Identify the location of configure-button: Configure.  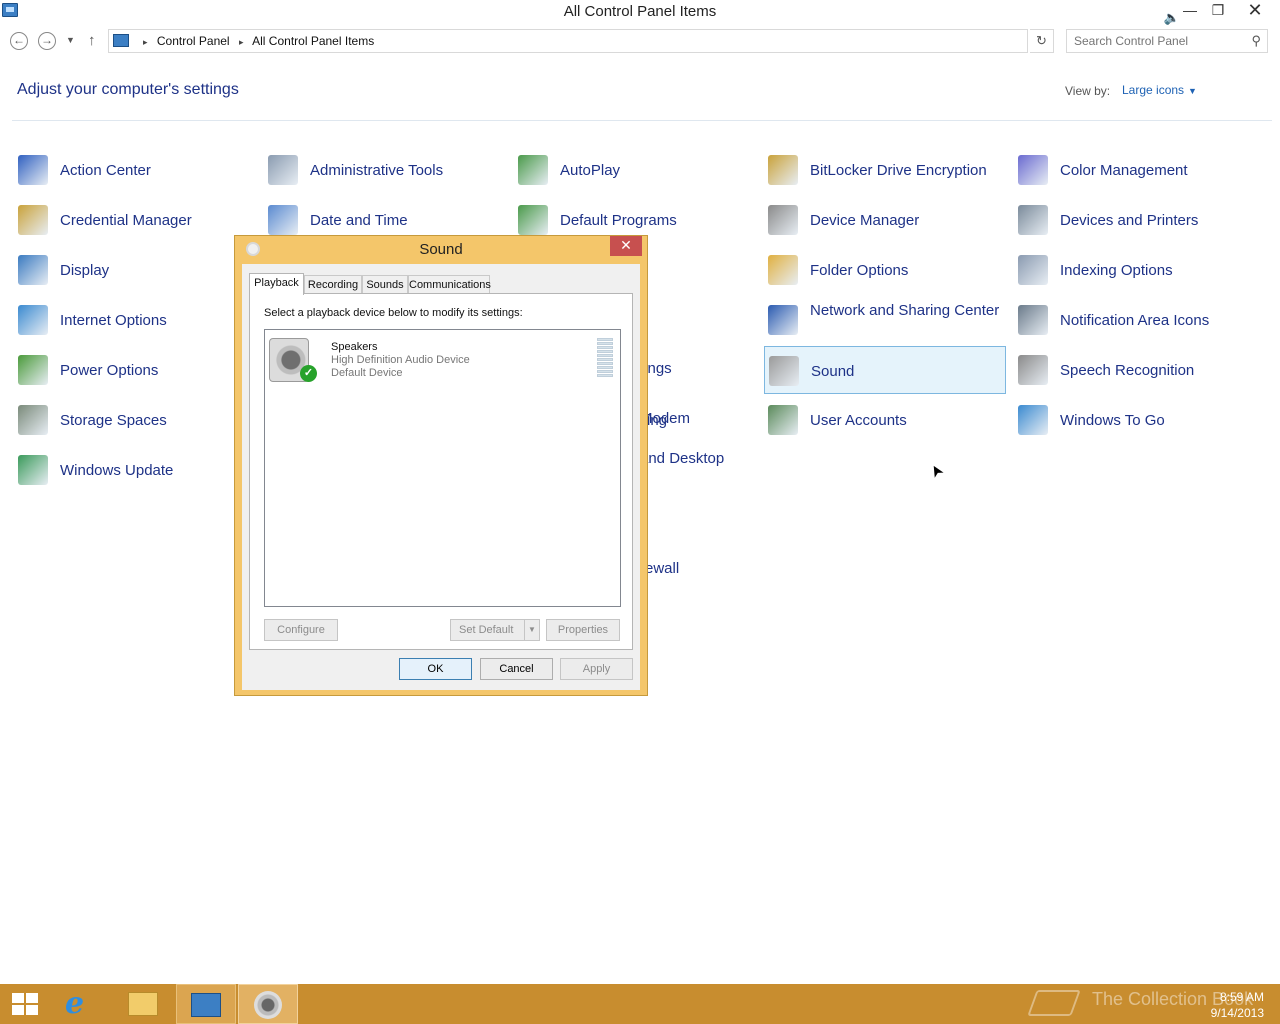
(301, 630).